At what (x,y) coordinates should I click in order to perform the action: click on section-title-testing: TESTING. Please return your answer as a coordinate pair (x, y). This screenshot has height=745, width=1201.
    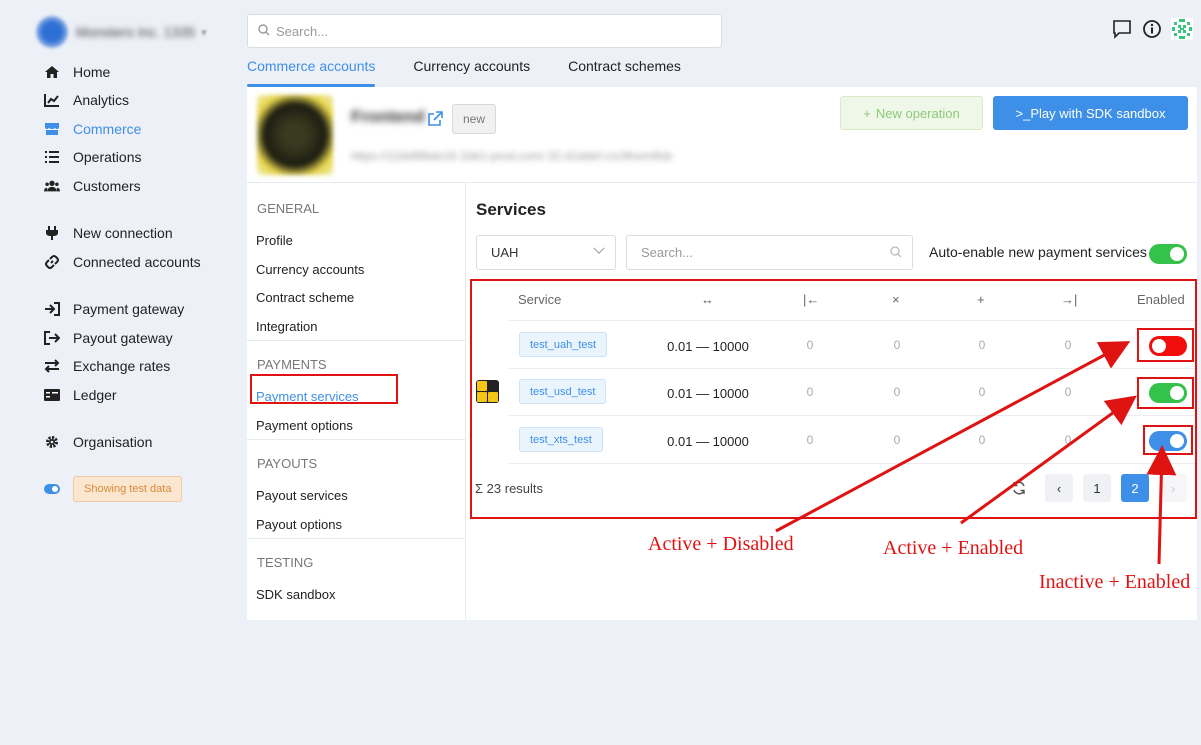
    Looking at the image, I should click on (285, 562).